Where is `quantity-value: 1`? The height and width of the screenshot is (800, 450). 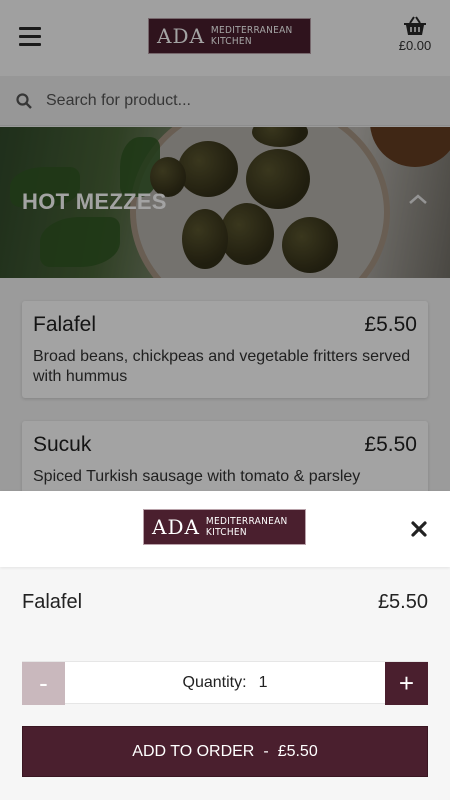
quantity-value: 1 is located at coordinates (263, 682).